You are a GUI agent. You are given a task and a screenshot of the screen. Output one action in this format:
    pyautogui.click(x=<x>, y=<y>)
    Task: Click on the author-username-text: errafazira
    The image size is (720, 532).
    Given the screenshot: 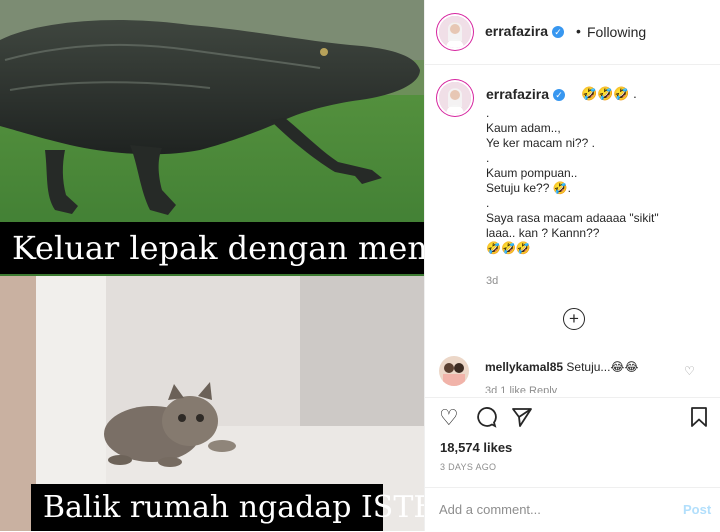 What is the action you would take?
    pyautogui.click(x=516, y=31)
    